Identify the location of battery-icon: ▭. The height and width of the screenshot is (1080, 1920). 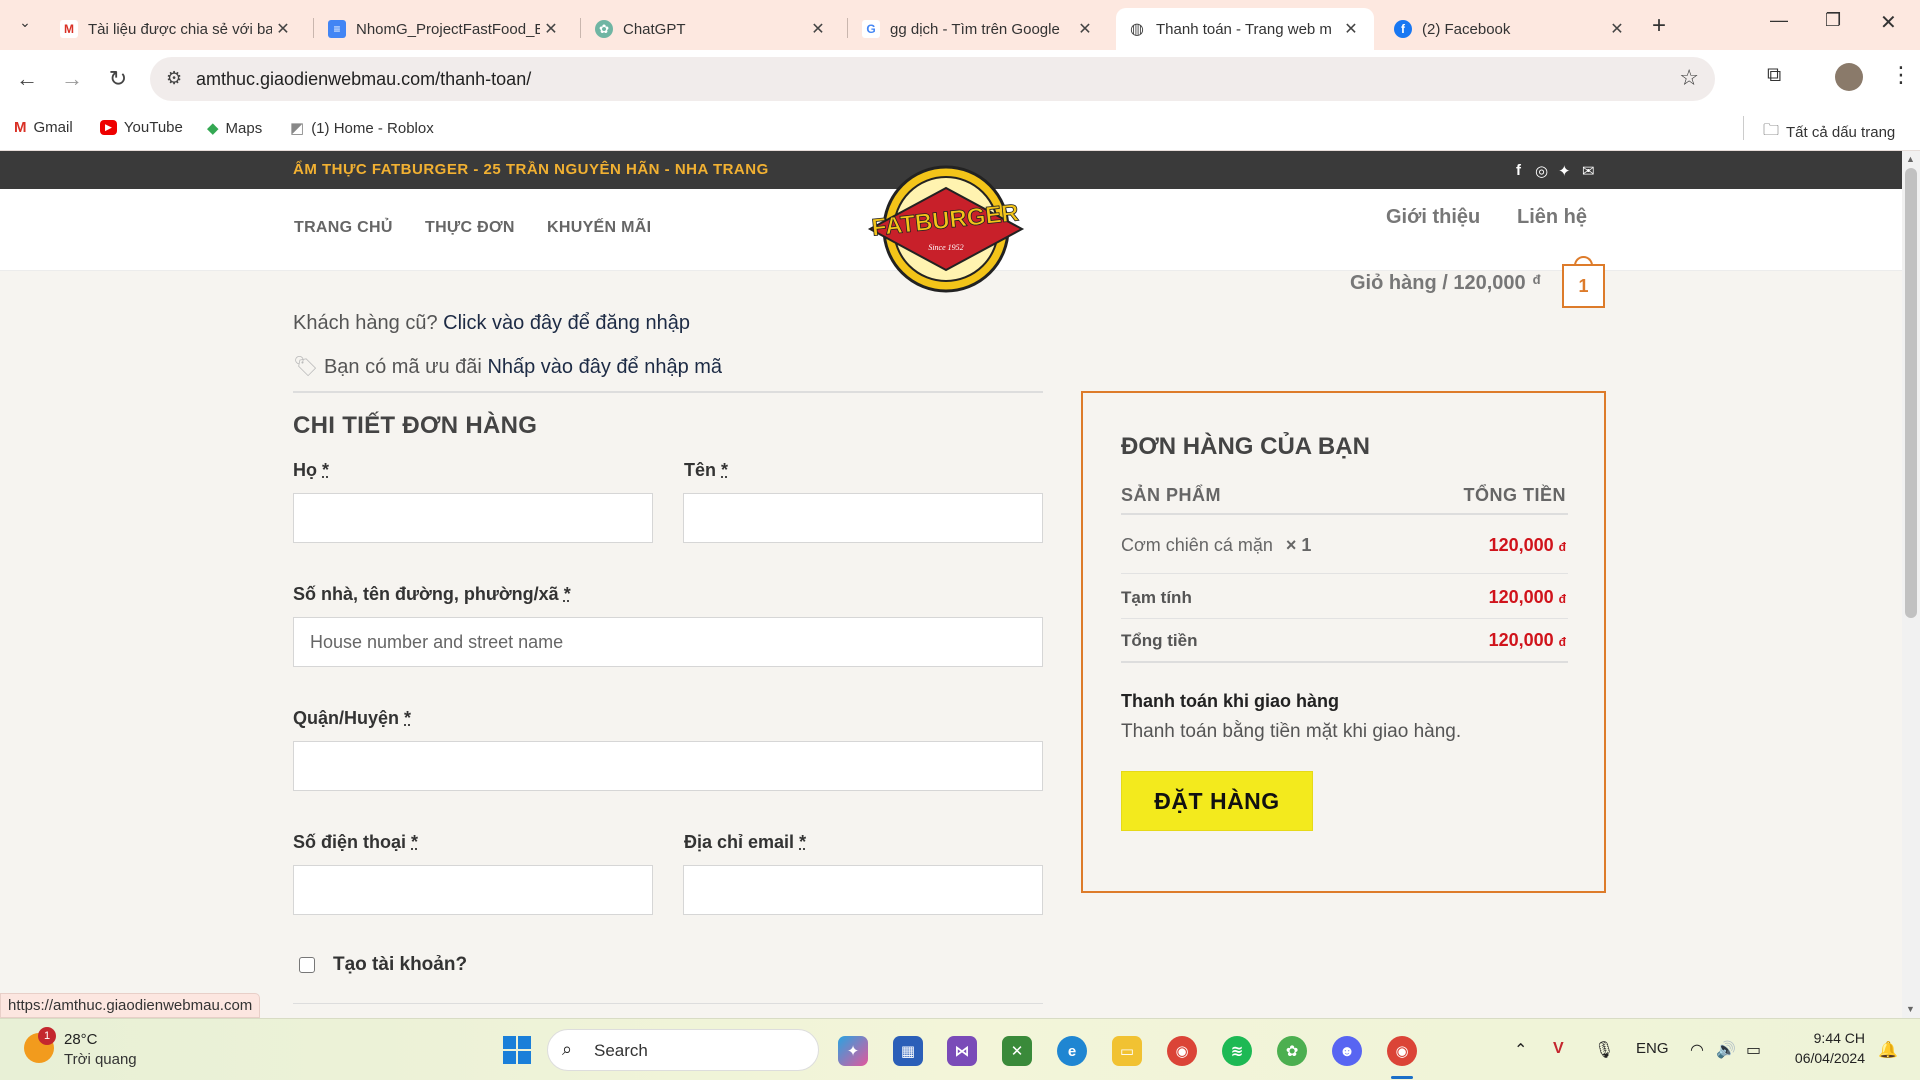
(1753, 1050).